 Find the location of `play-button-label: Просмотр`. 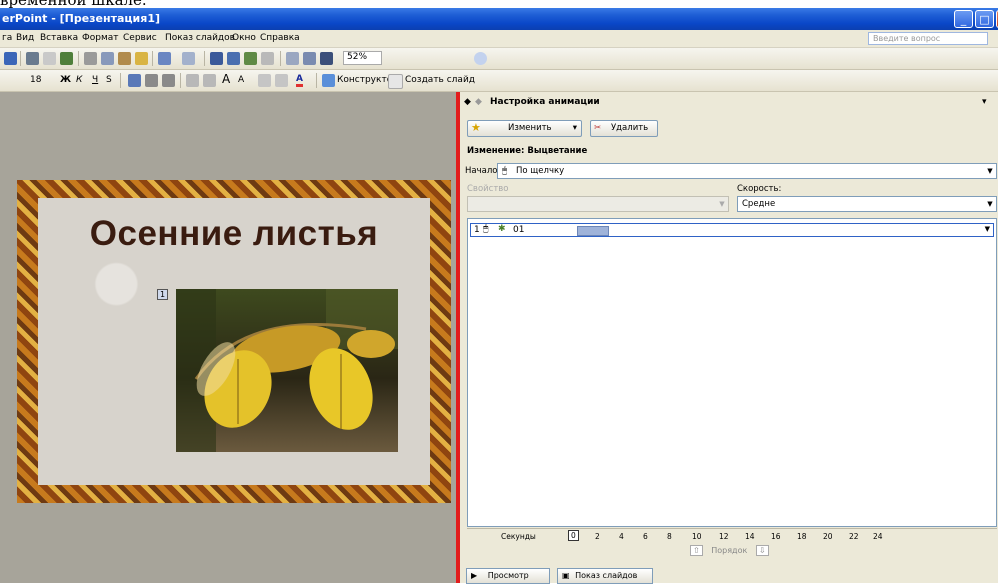

play-button-label: Просмотр is located at coordinates (508, 575).